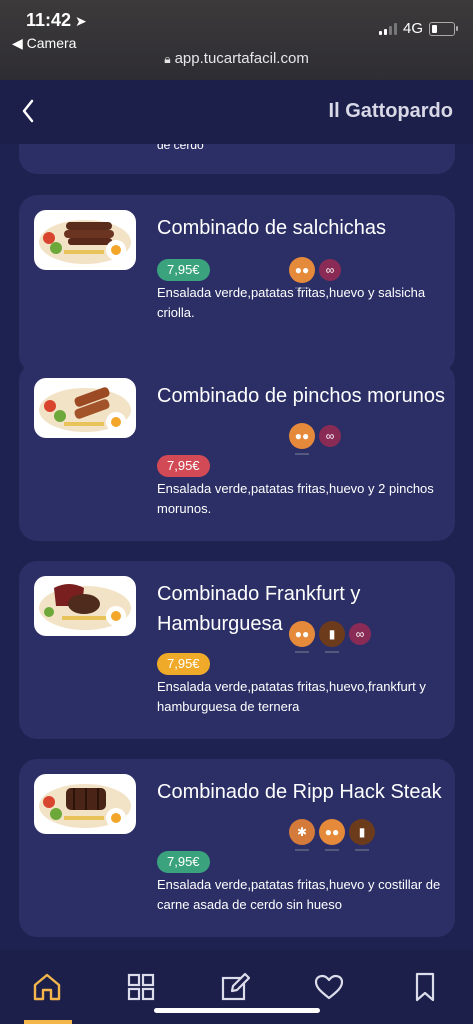 The width and height of the screenshot is (473, 1024). Describe the element at coordinates (48, 1022) in the screenshot. I see `active-tab-indicator` at that location.